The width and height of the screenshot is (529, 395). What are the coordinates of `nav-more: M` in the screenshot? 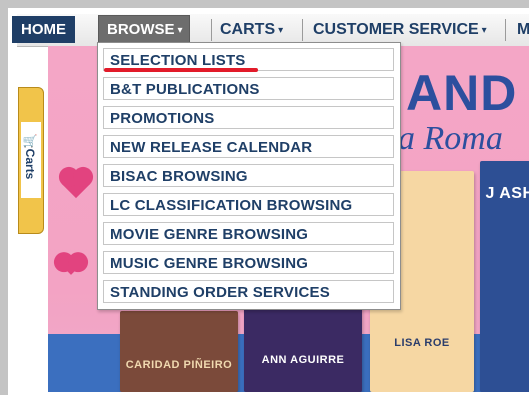 It's located at (523, 30).